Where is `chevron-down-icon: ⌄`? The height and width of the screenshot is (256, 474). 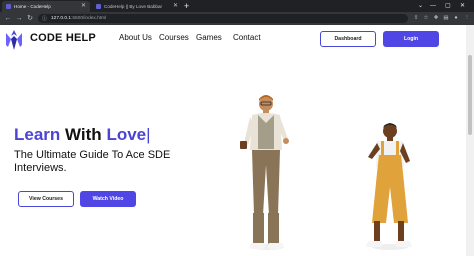 chevron-down-icon: ⌄ is located at coordinates (420, 6).